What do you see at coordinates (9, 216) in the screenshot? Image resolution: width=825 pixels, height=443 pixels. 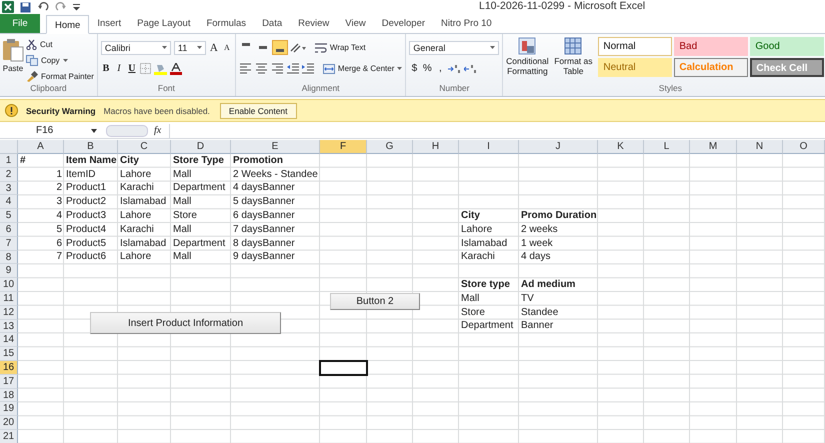 I see `row-header: 5` at bounding box center [9, 216].